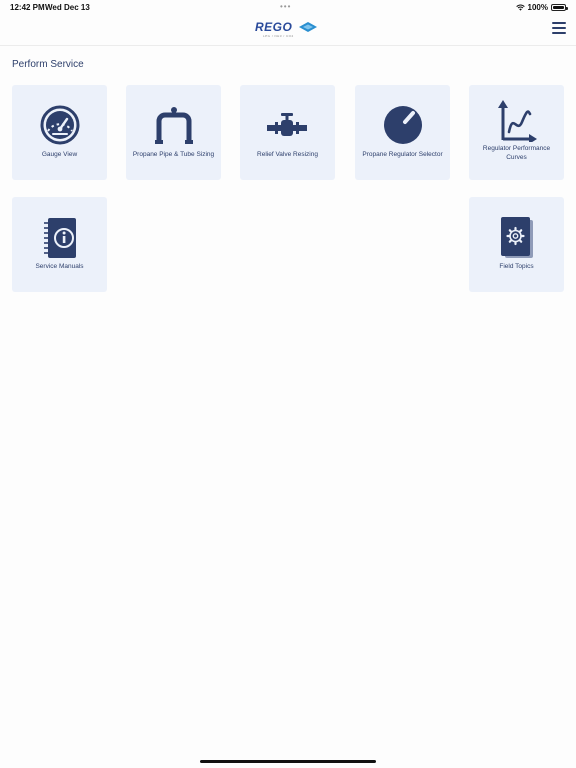 The width and height of the screenshot is (576, 768). Describe the element at coordinates (173, 154) in the screenshot. I see `card-label: Propane Pipe & Tube Sizing` at that location.